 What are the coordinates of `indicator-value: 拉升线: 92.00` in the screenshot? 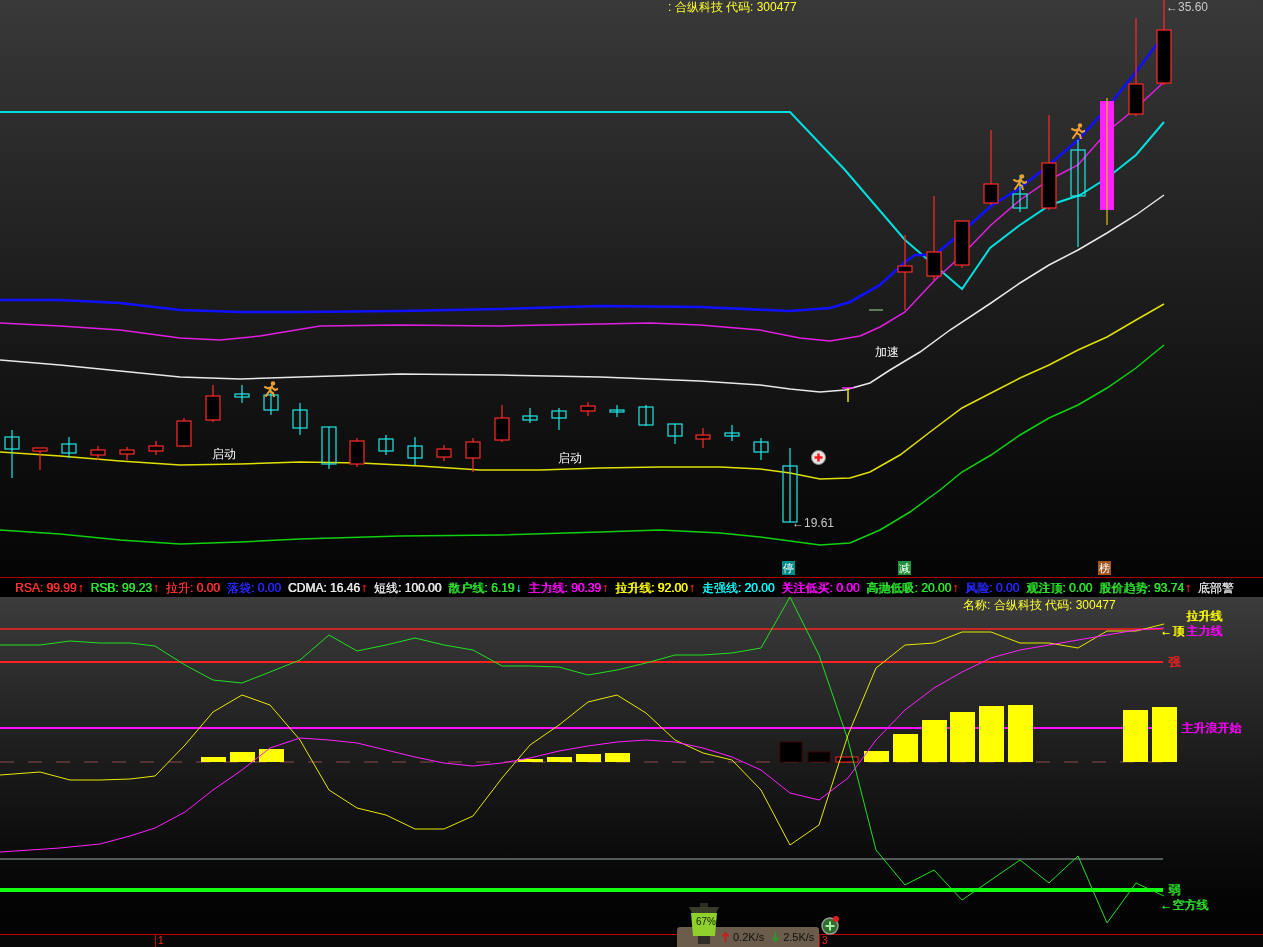 It's located at (651, 587).